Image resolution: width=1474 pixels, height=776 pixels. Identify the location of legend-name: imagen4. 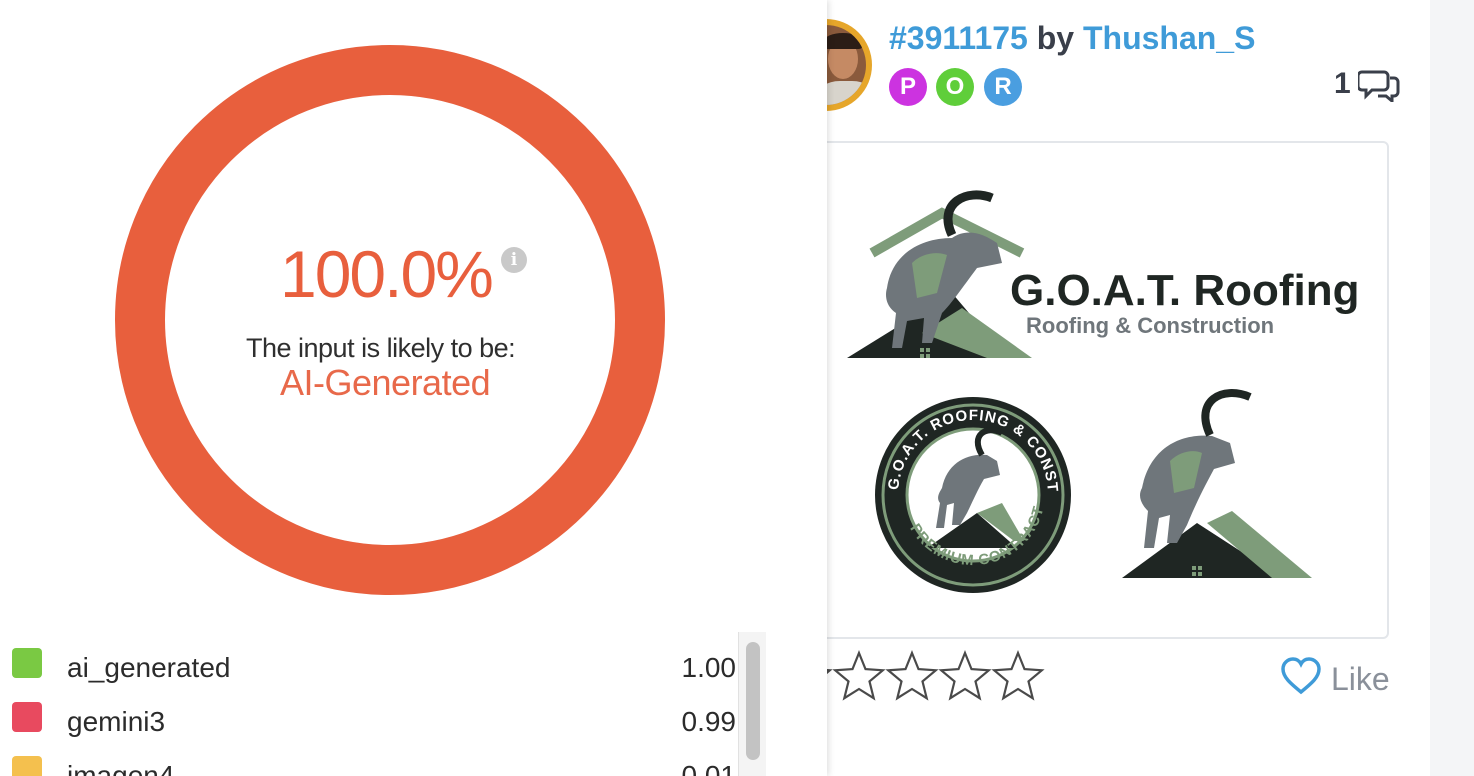
(121, 768).